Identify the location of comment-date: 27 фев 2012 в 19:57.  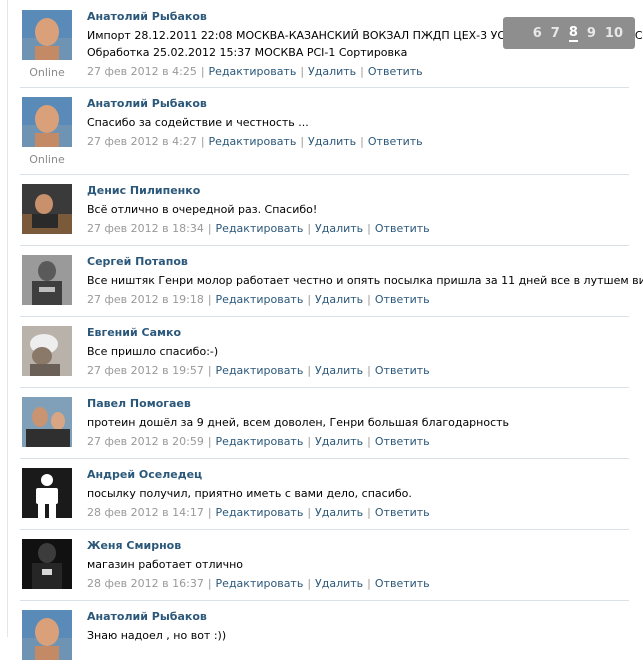
(145, 370).